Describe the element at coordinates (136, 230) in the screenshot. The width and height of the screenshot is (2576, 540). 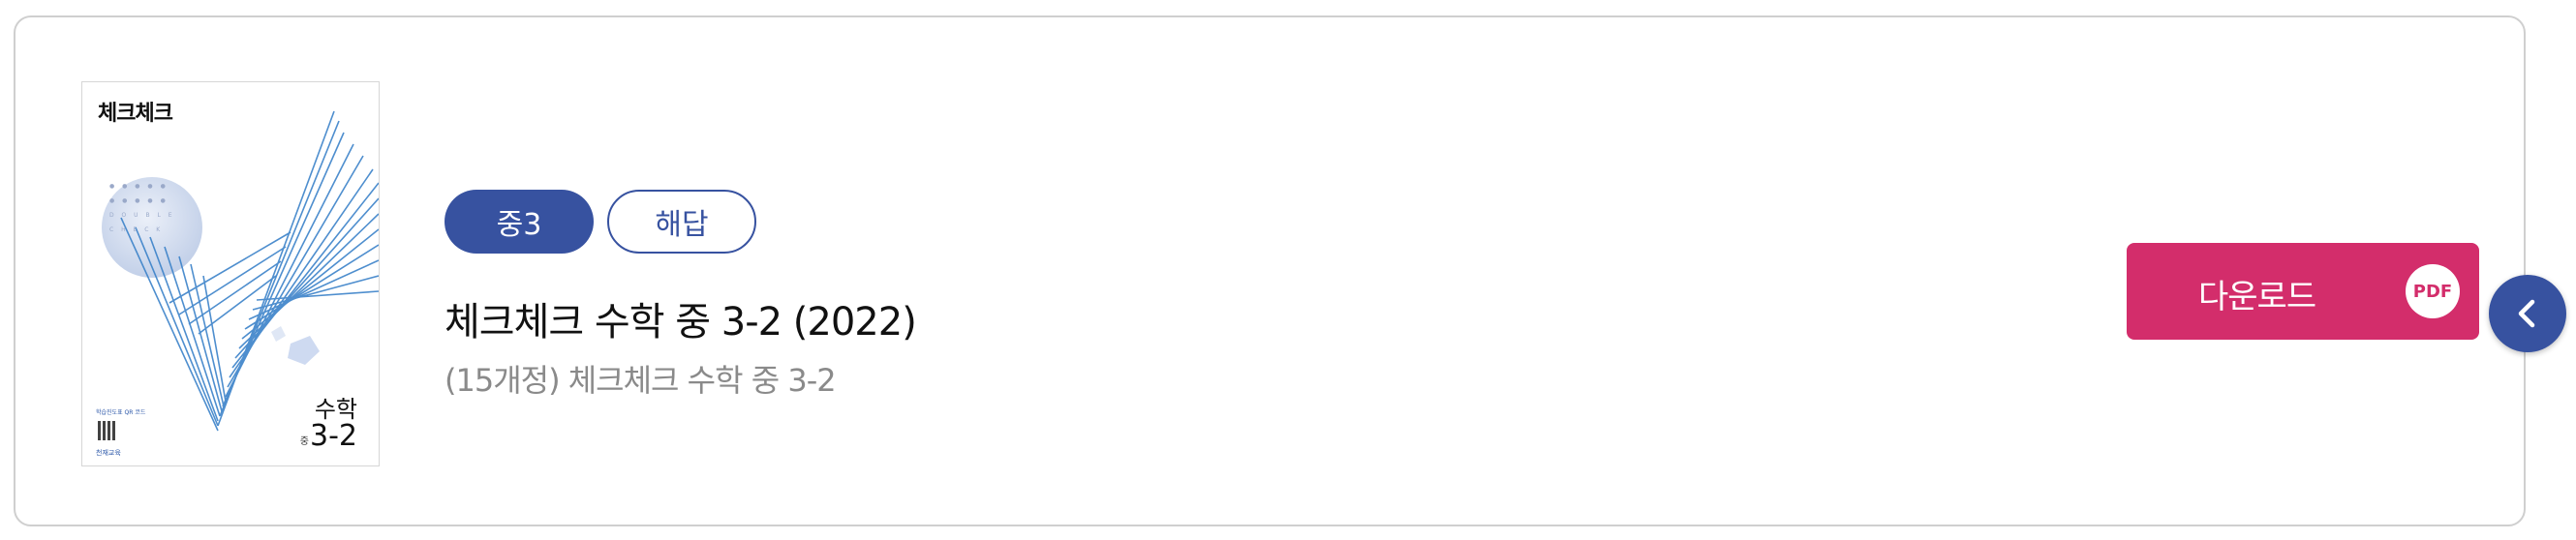
I see `cover-dot-row: C H E C K` at that location.